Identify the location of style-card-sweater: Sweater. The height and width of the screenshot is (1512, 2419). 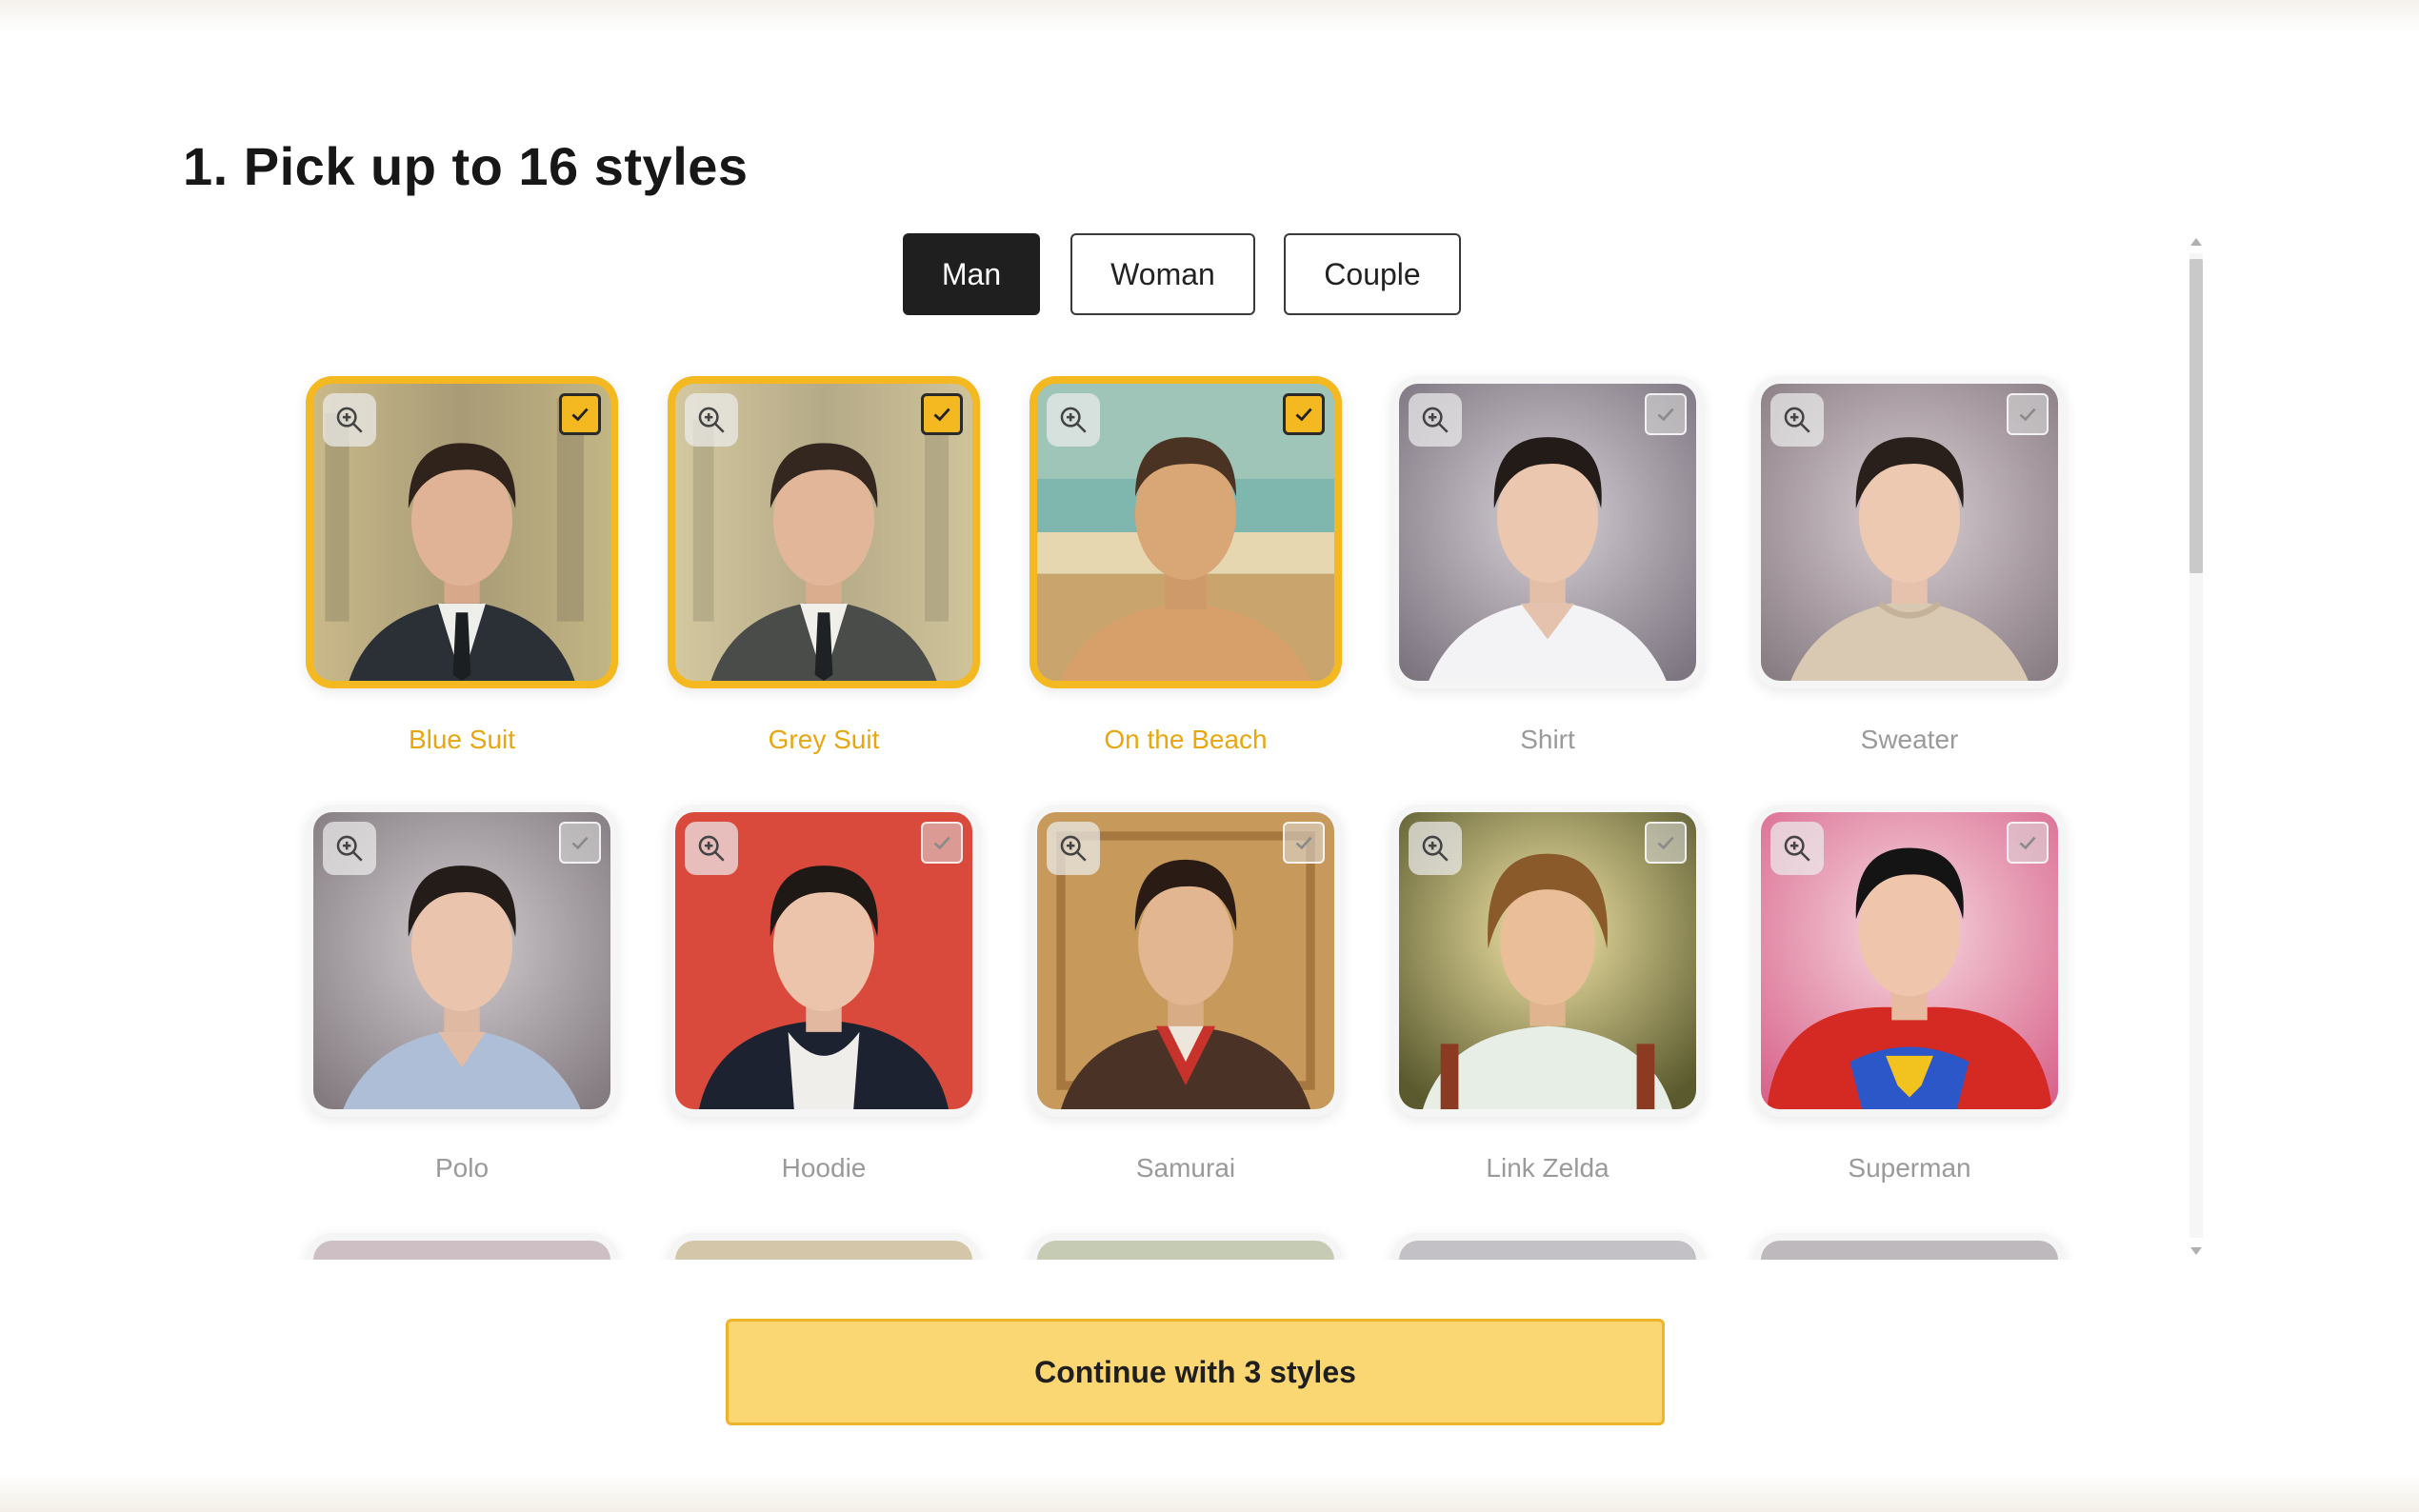
(1909, 565).